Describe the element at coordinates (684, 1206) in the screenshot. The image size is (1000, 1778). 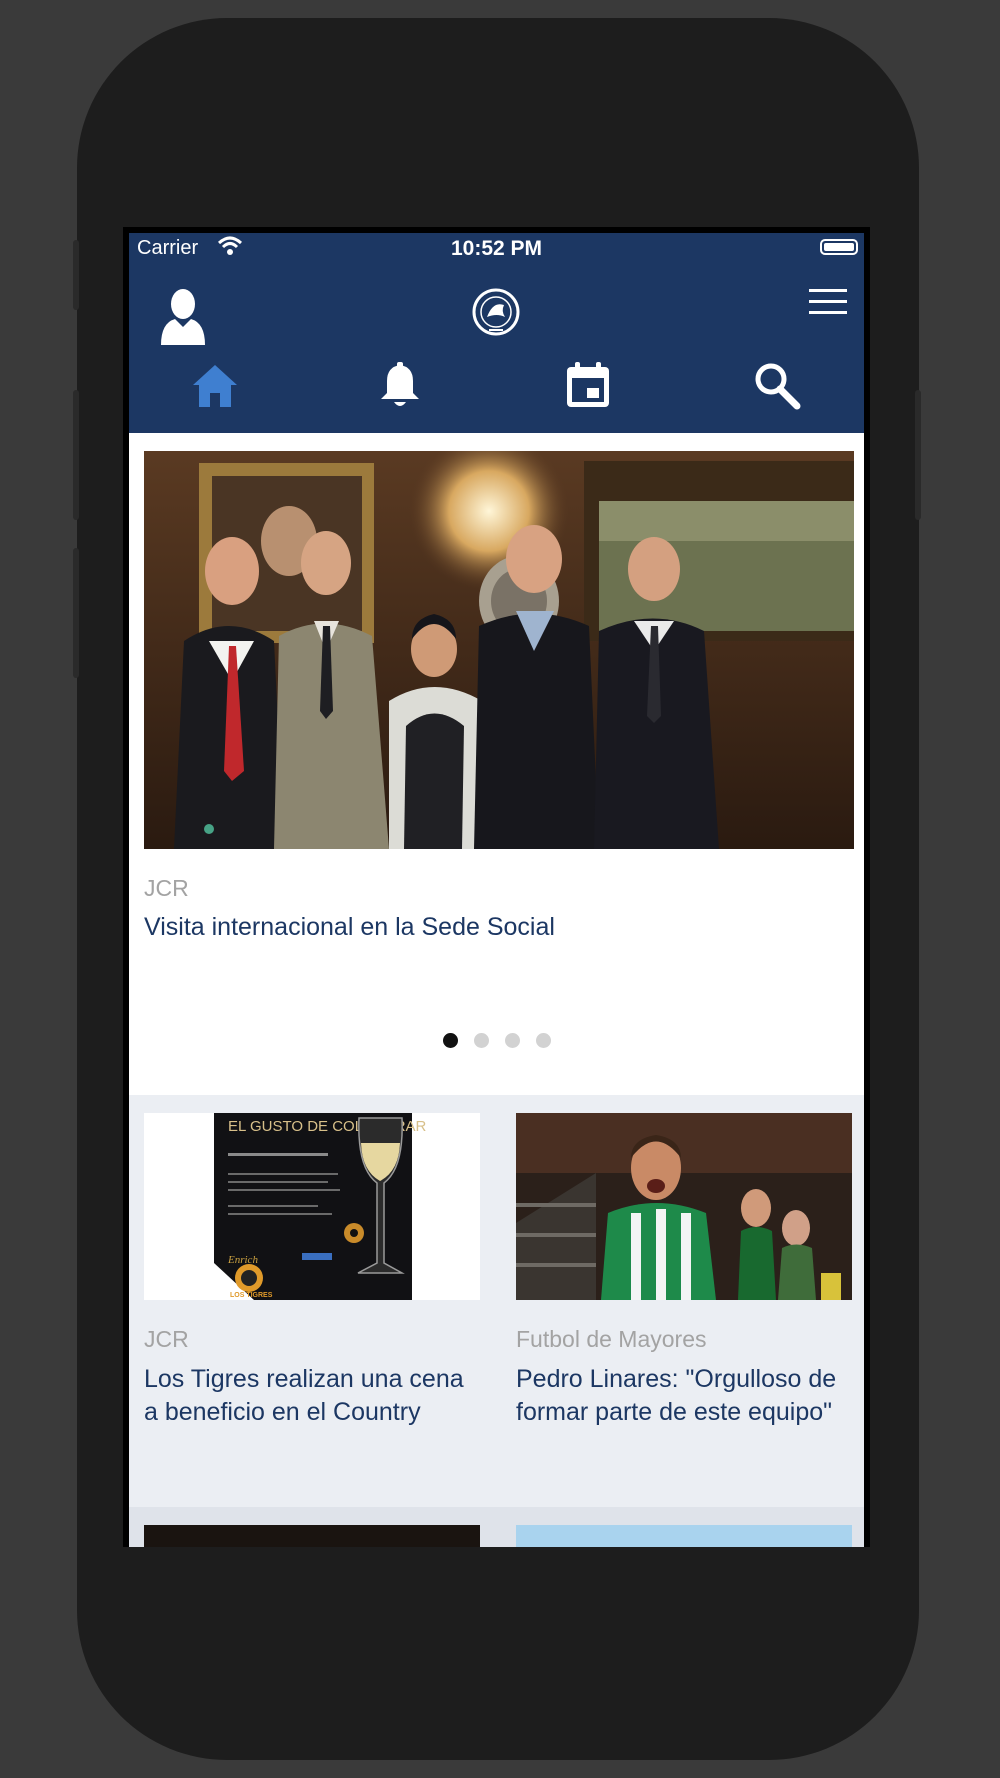
I see `news-card-image` at that location.